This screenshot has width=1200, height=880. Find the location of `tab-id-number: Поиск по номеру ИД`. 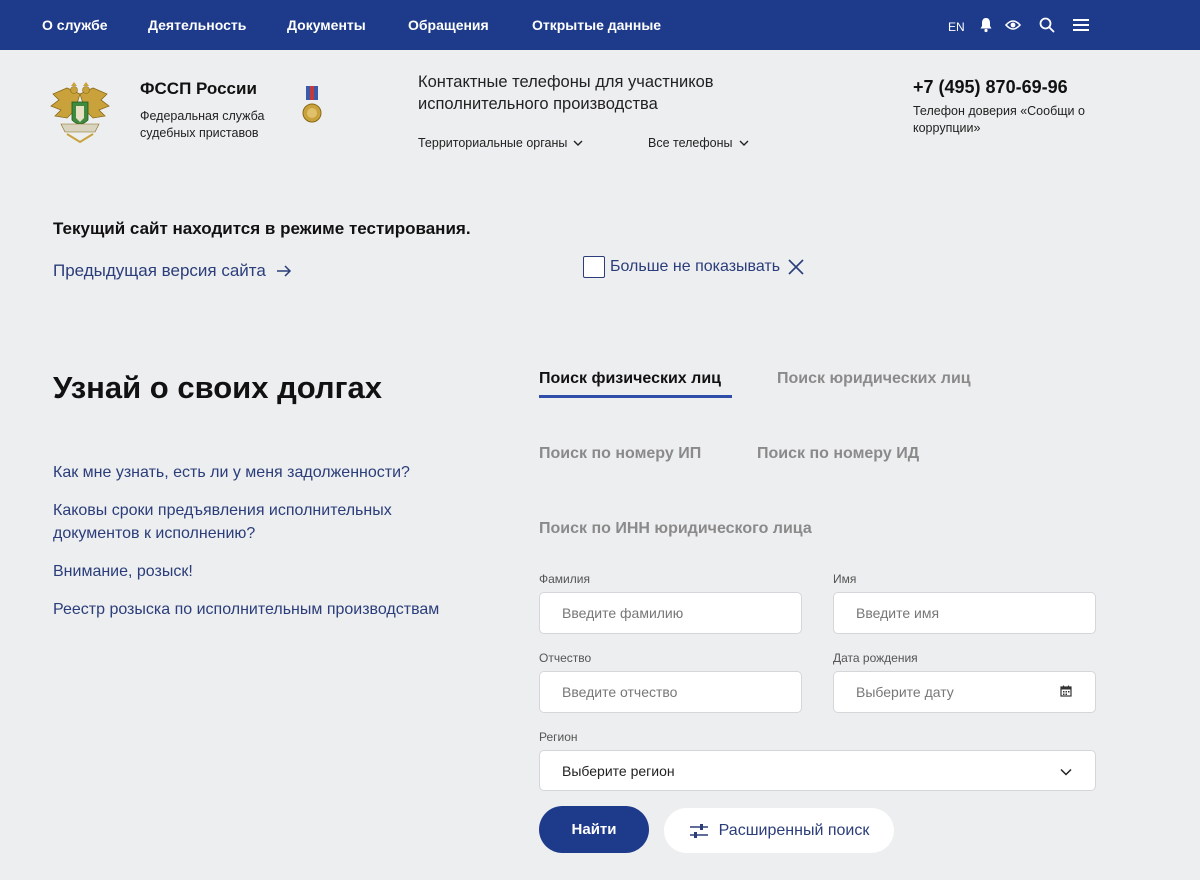

tab-id-number: Поиск по номеру ИД is located at coordinates (838, 454).